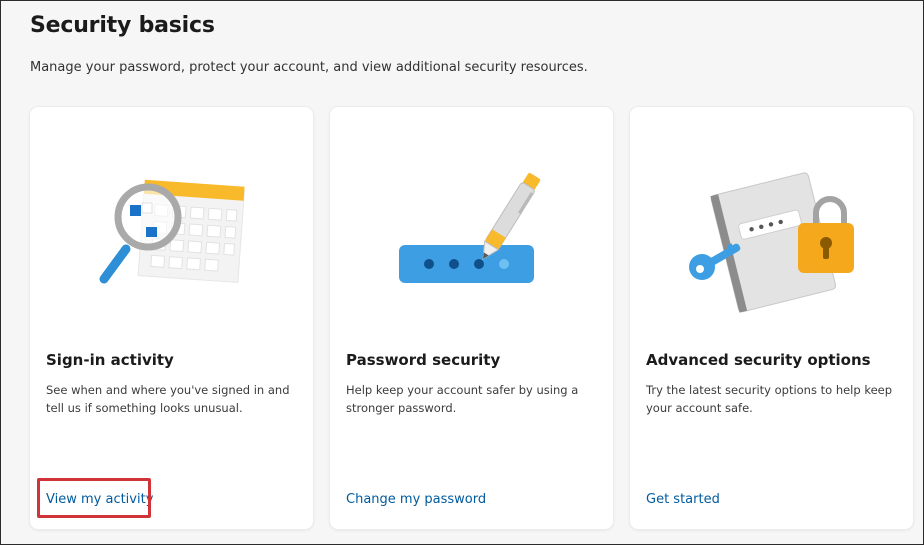  What do you see at coordinates (122, 25) in the screenshot?
I see `page-title: Security basics` at bounding box center [122, 25].